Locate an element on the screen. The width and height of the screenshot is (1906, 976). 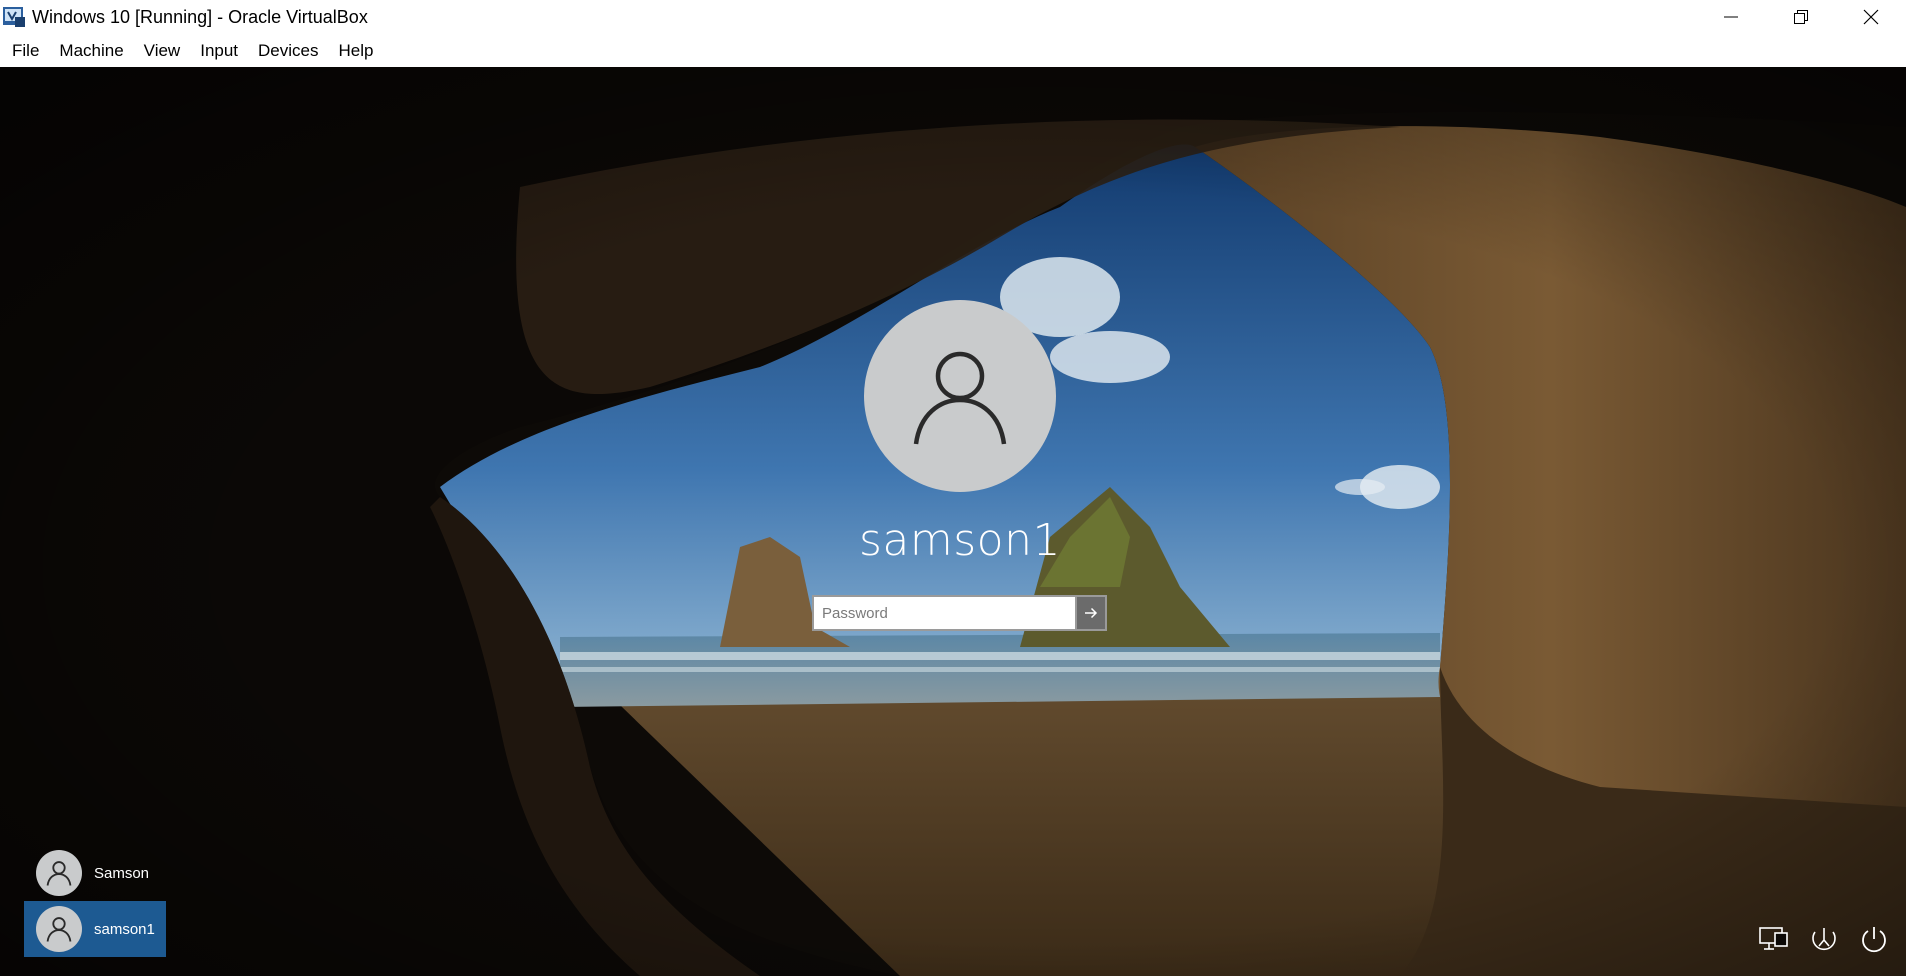
close-button is located at coordinates (1871, 17).